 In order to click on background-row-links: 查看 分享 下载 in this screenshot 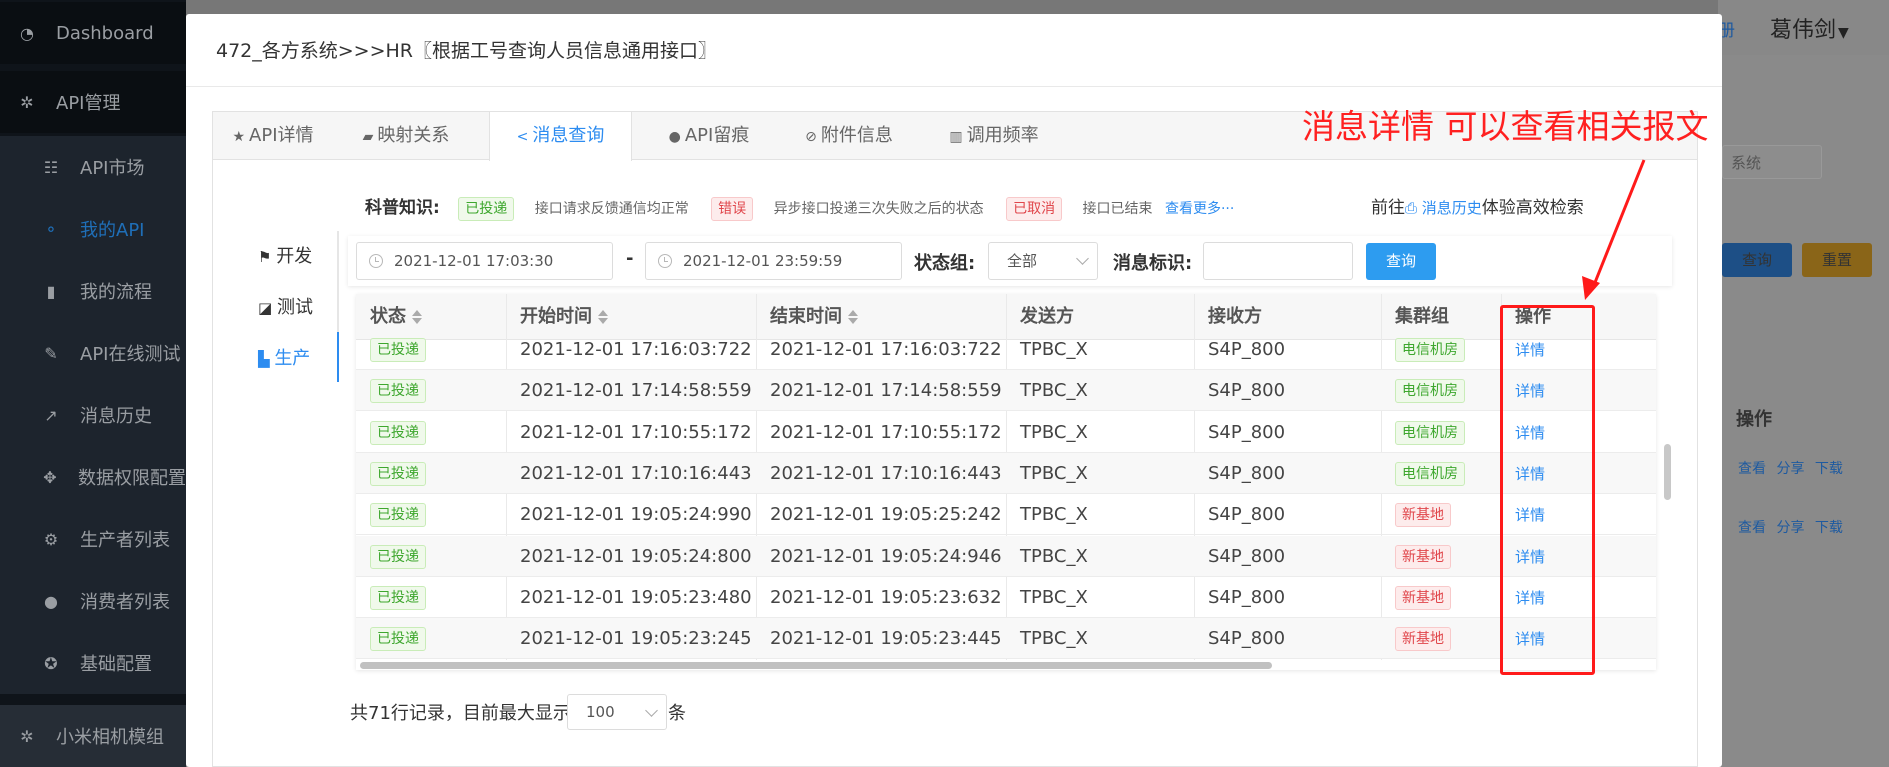, I will do `click(1790, 527)`.